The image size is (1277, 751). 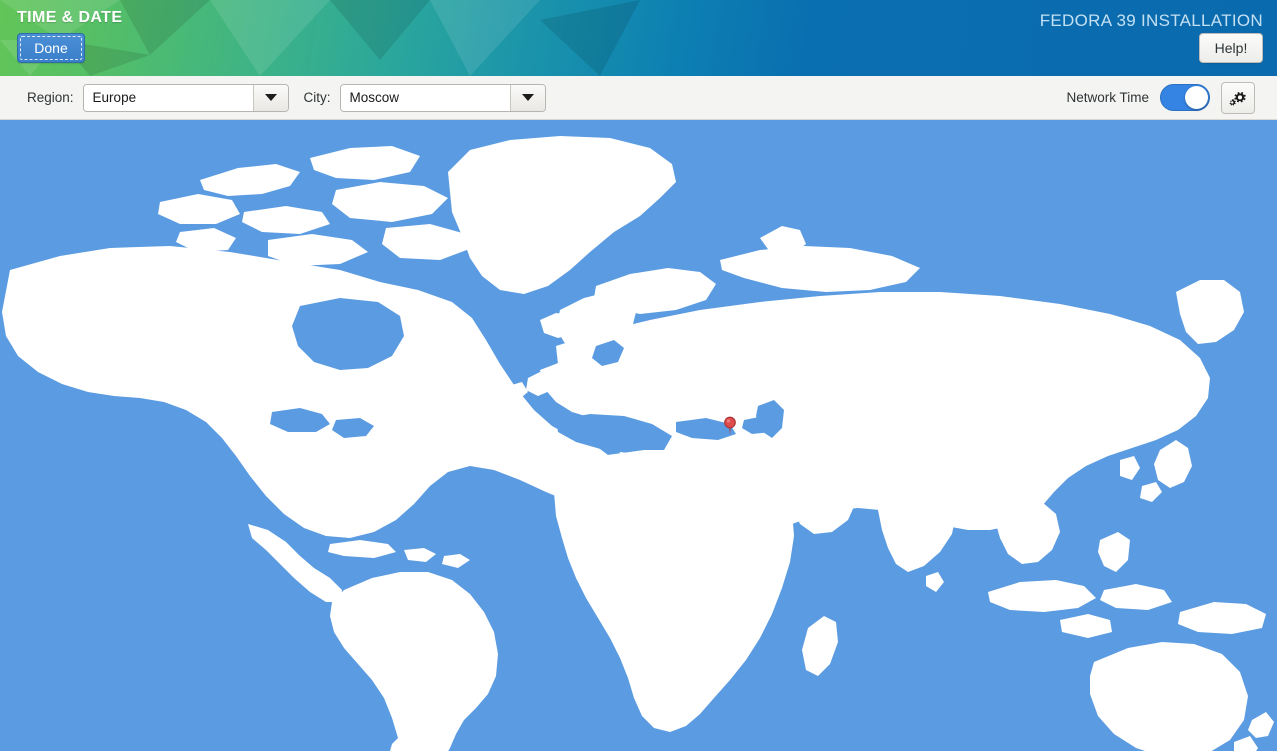 I want to click on page-title: TIME & DATE, so click(x=70, y=17).